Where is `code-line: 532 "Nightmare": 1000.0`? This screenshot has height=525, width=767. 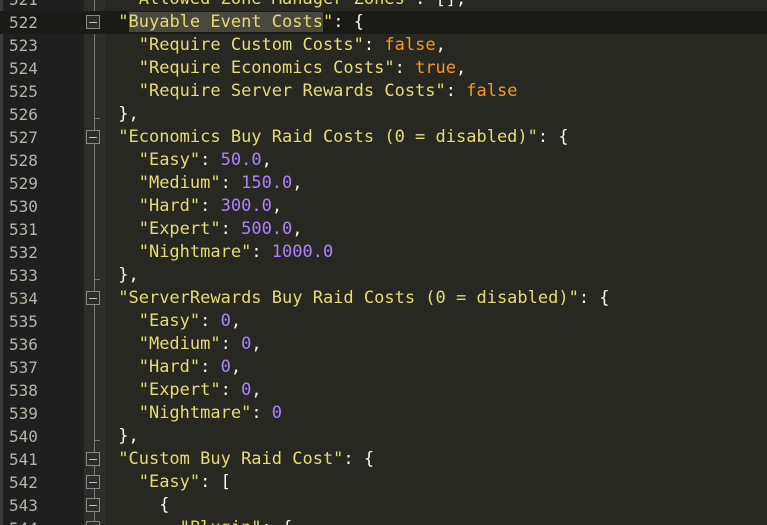 code-line: 532 "Nightmare": 1000.0 is located at coordinates (383, 252).